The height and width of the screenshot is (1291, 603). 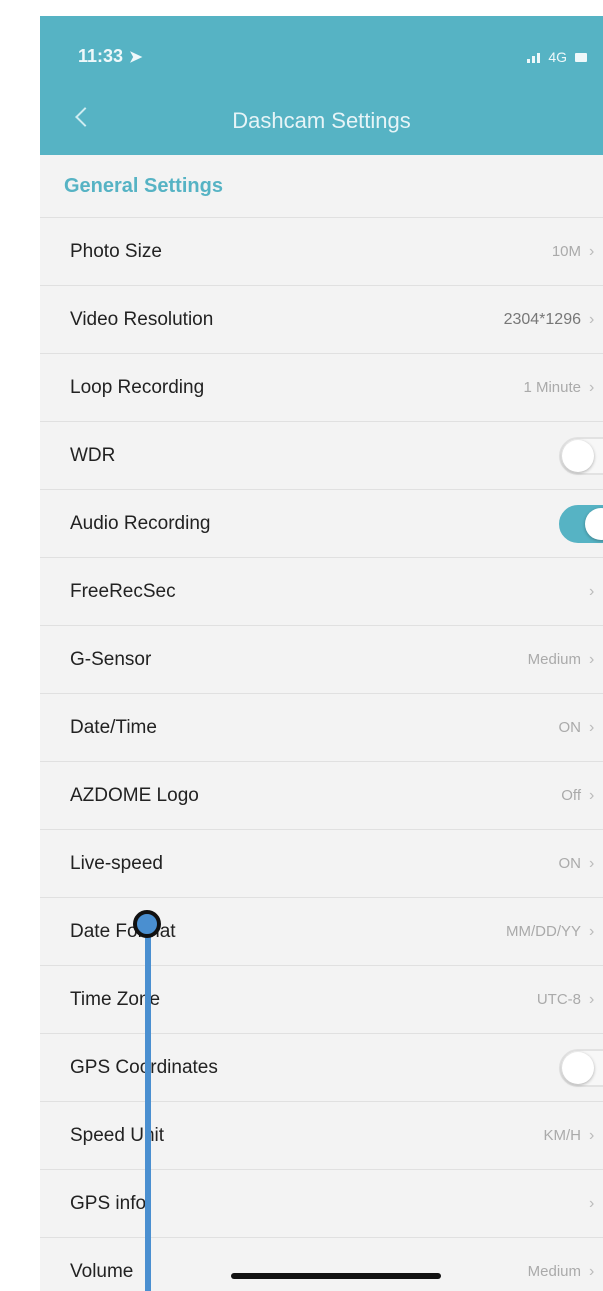 I want to click on settings-row-wdr: WDR, so click(x=321, y=455).